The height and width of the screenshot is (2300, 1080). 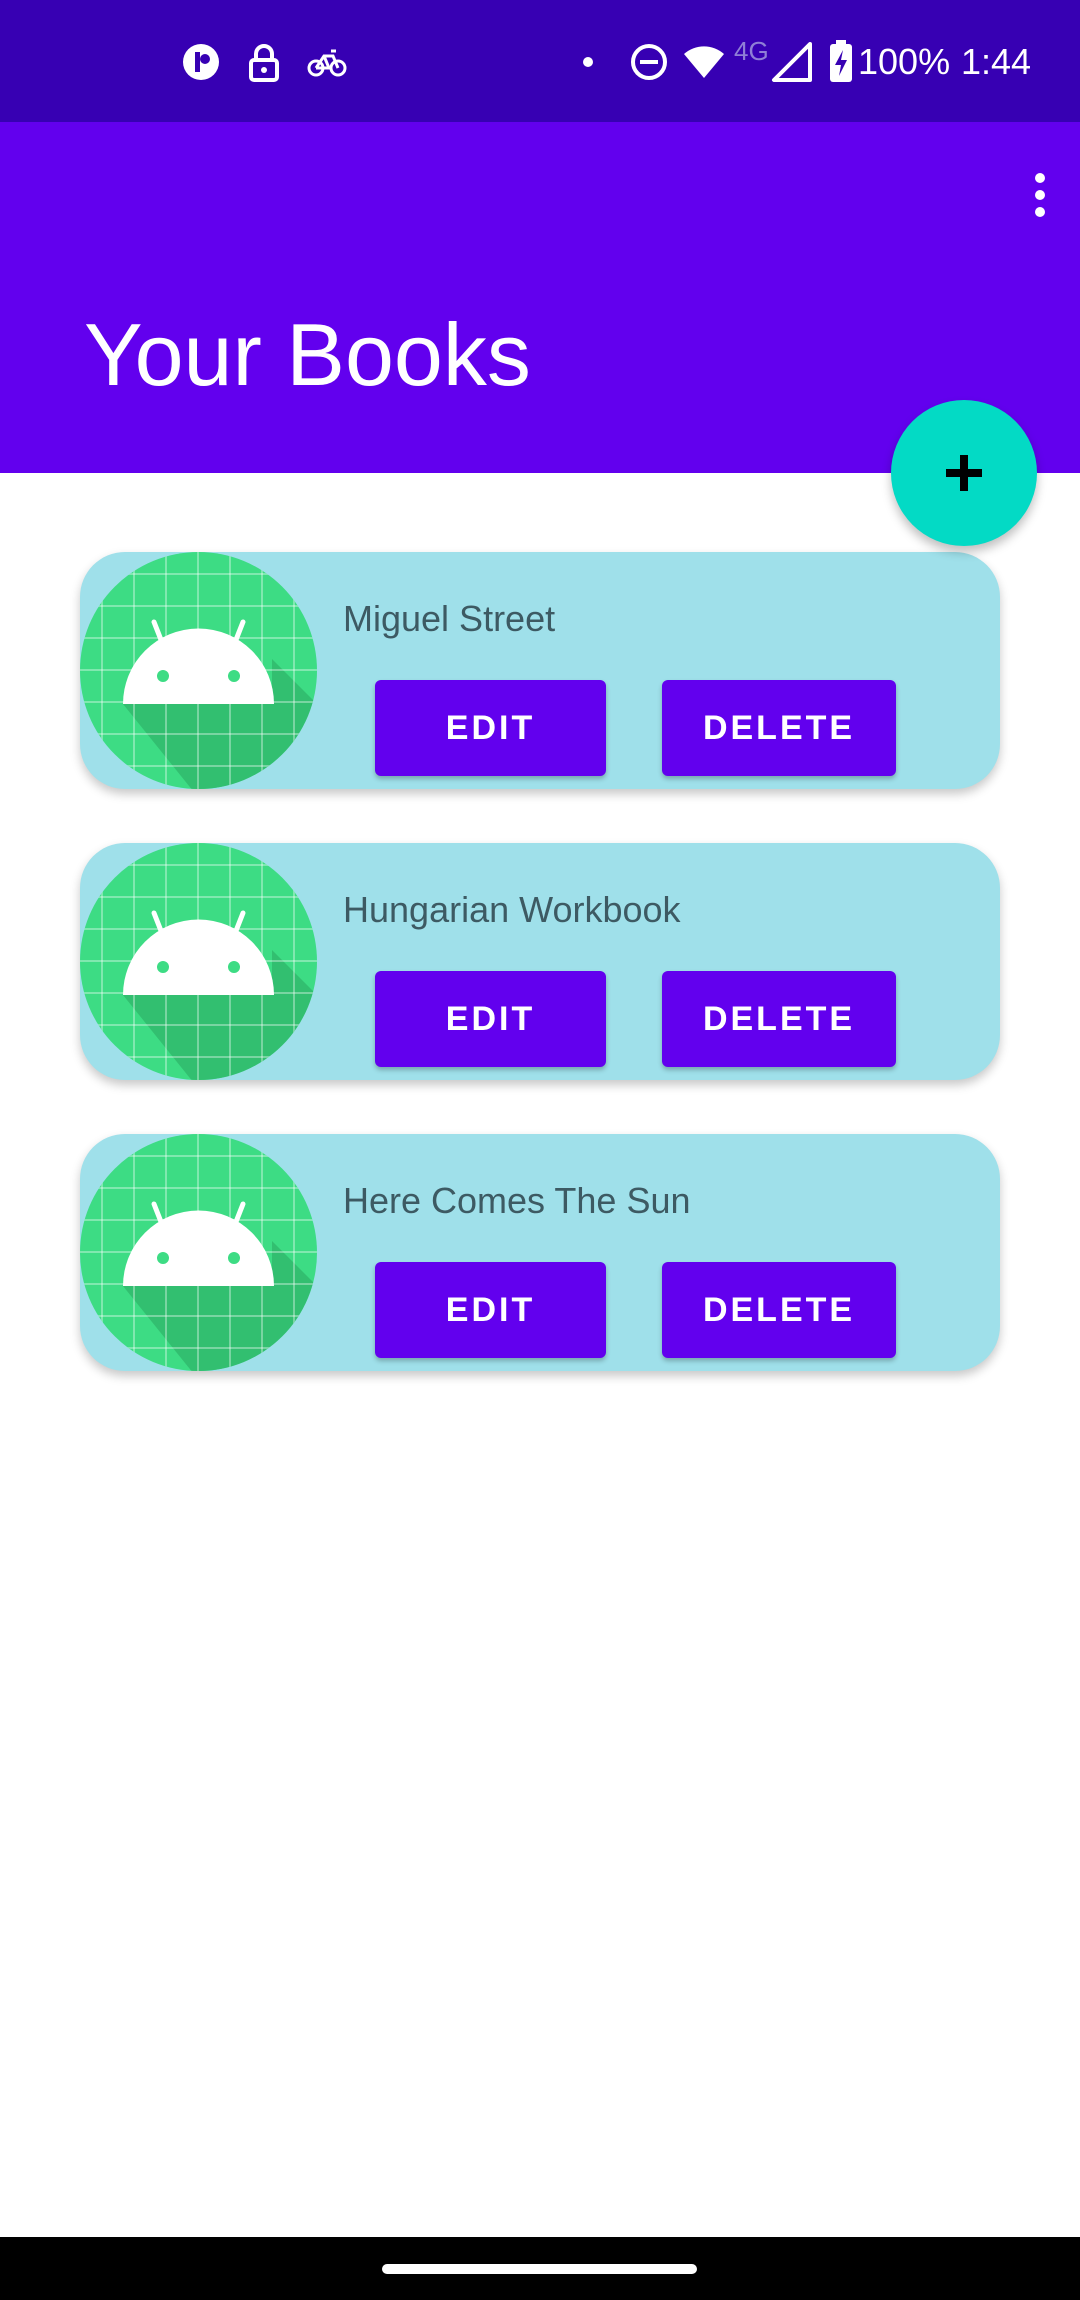 What do you see at coordinates (841, 61) in the screenshot?
I see `battery-charging-icon` at bounding box center [841, 61].